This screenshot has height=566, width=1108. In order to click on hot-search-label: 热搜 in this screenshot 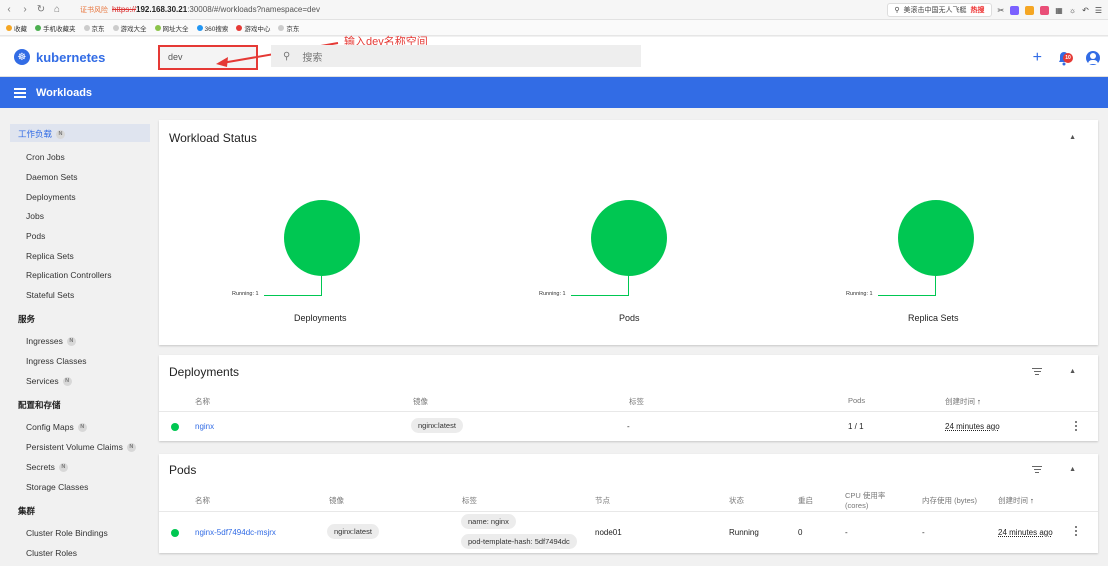, I will do `click(977, 10)`.